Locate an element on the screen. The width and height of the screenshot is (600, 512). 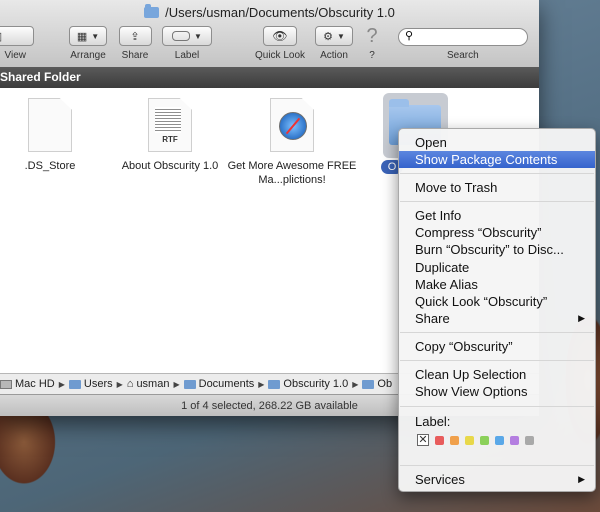
menu-item-share: Share ▶ is located at coordinates (497, 318).